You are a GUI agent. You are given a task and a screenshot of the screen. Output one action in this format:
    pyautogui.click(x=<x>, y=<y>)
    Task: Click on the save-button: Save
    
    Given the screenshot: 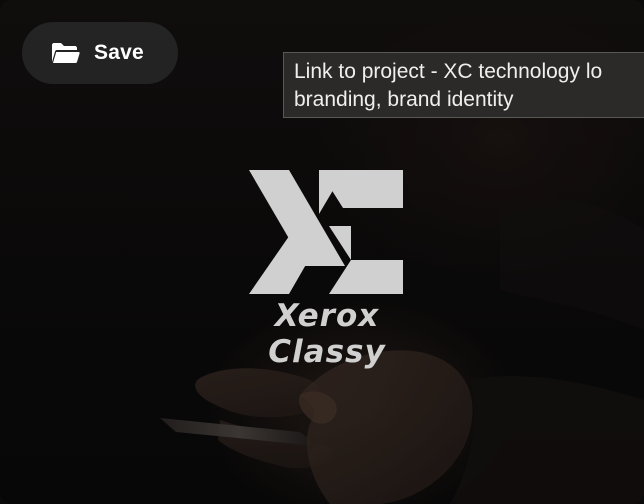 What is the action you would take?
    pyautogui.click(x=100, y=53)
    